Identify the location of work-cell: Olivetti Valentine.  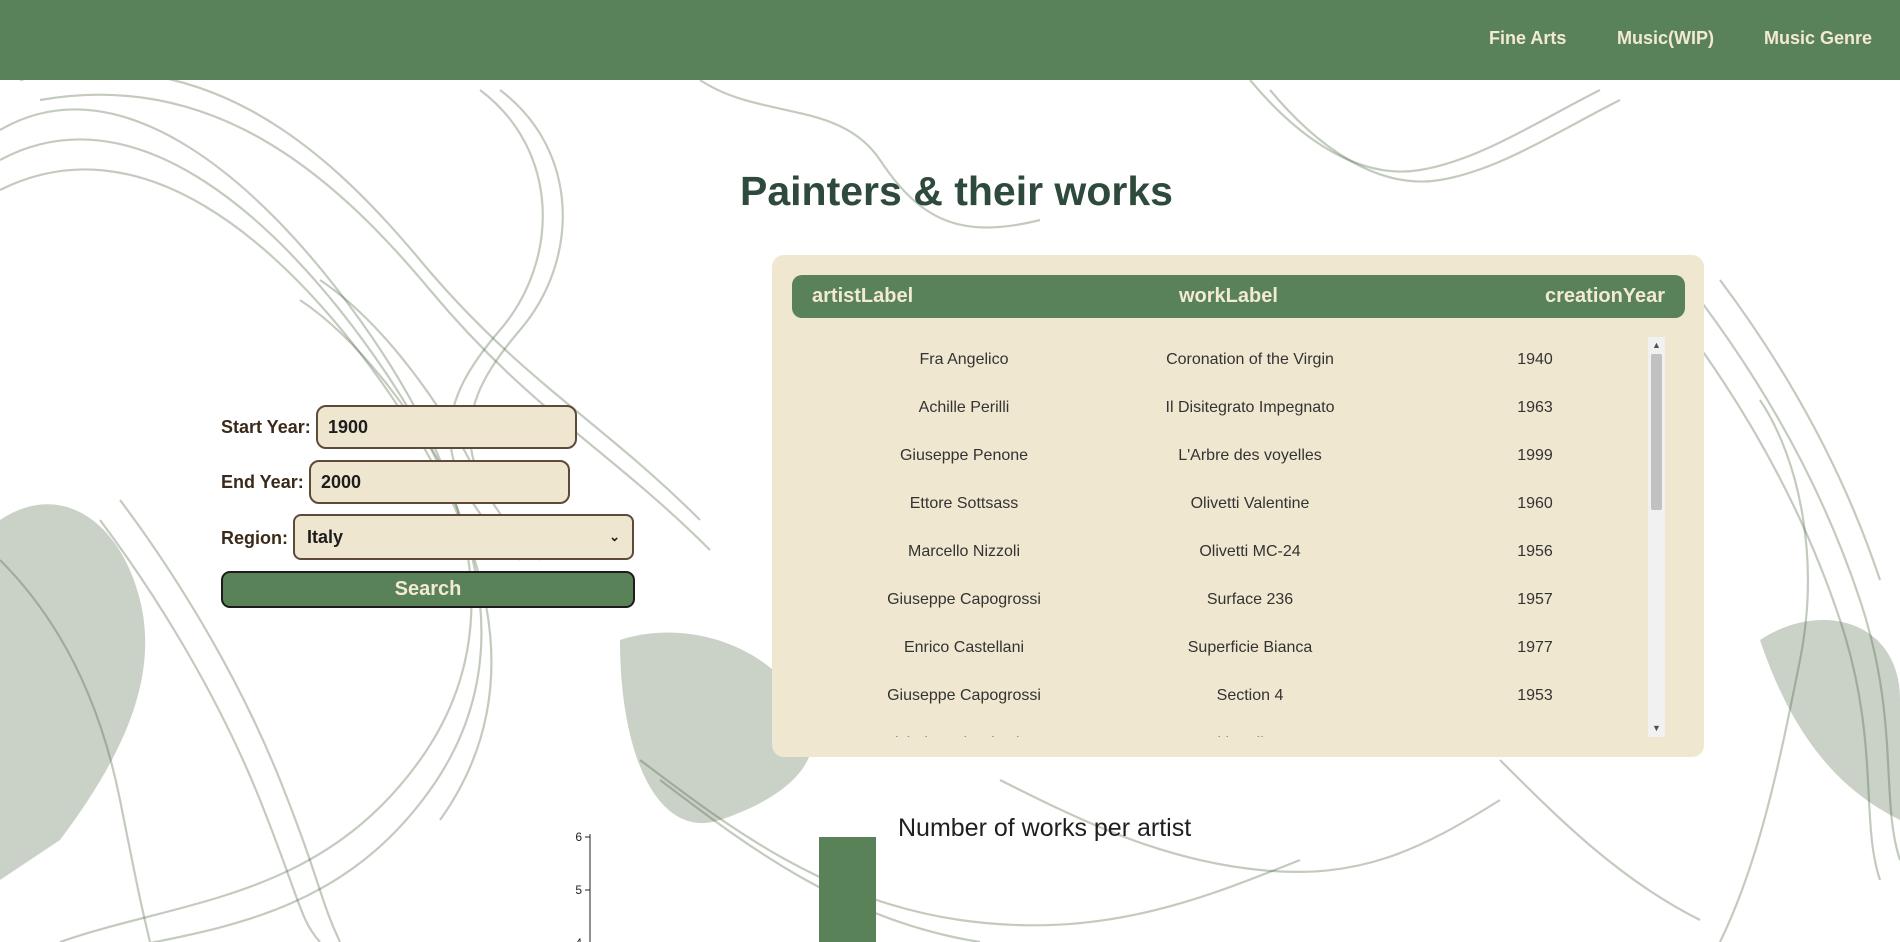
(1250, 503).